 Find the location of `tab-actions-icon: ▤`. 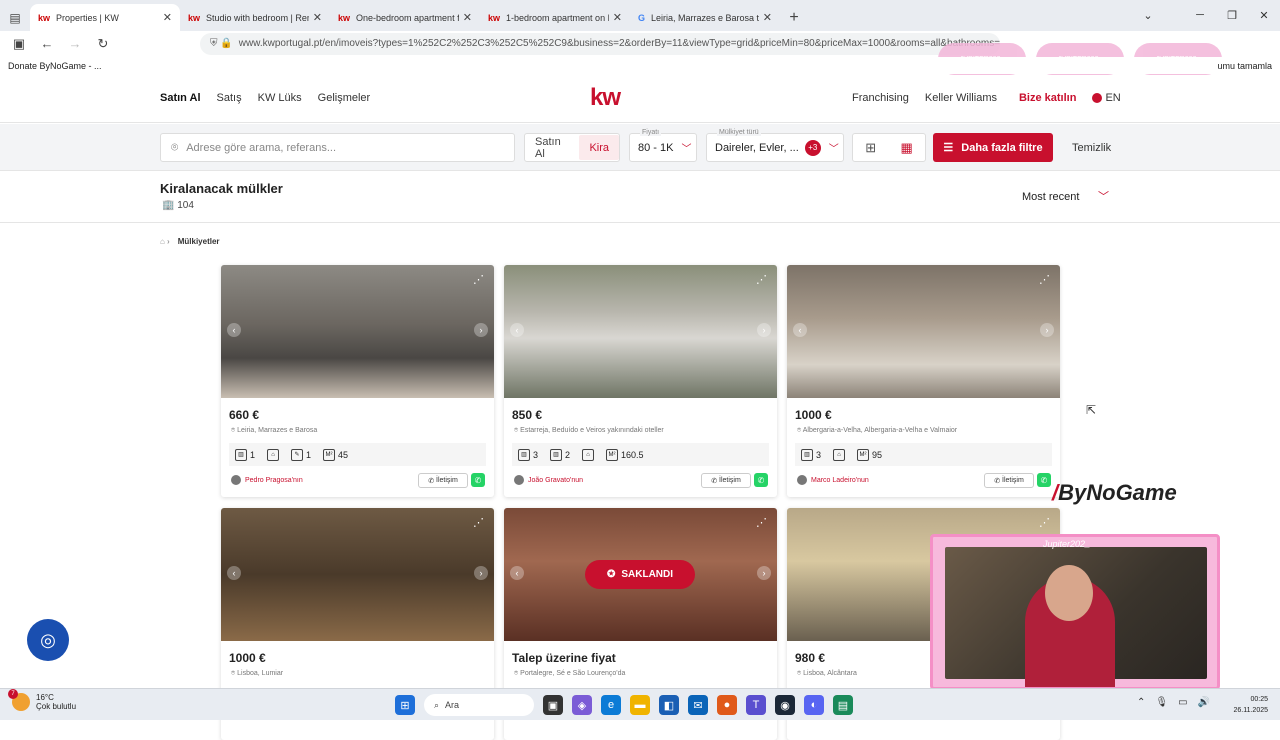

tab-actions-icon: ▤ is located at coordinates (15, 17).